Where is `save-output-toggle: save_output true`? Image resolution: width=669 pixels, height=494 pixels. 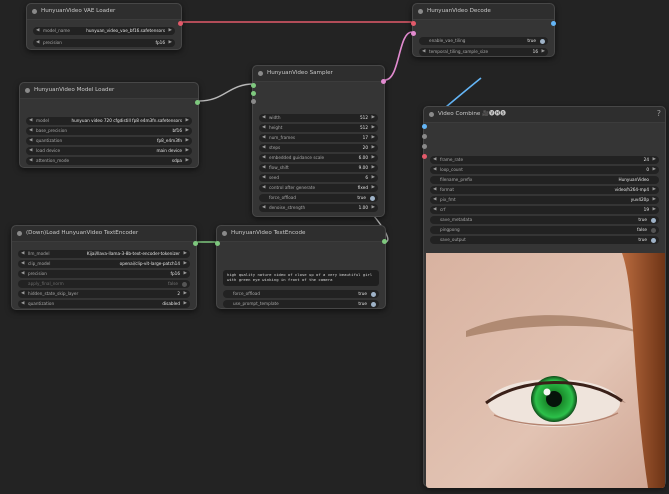
save-output-toggle: save_output true is located at coordinates (544, 240).